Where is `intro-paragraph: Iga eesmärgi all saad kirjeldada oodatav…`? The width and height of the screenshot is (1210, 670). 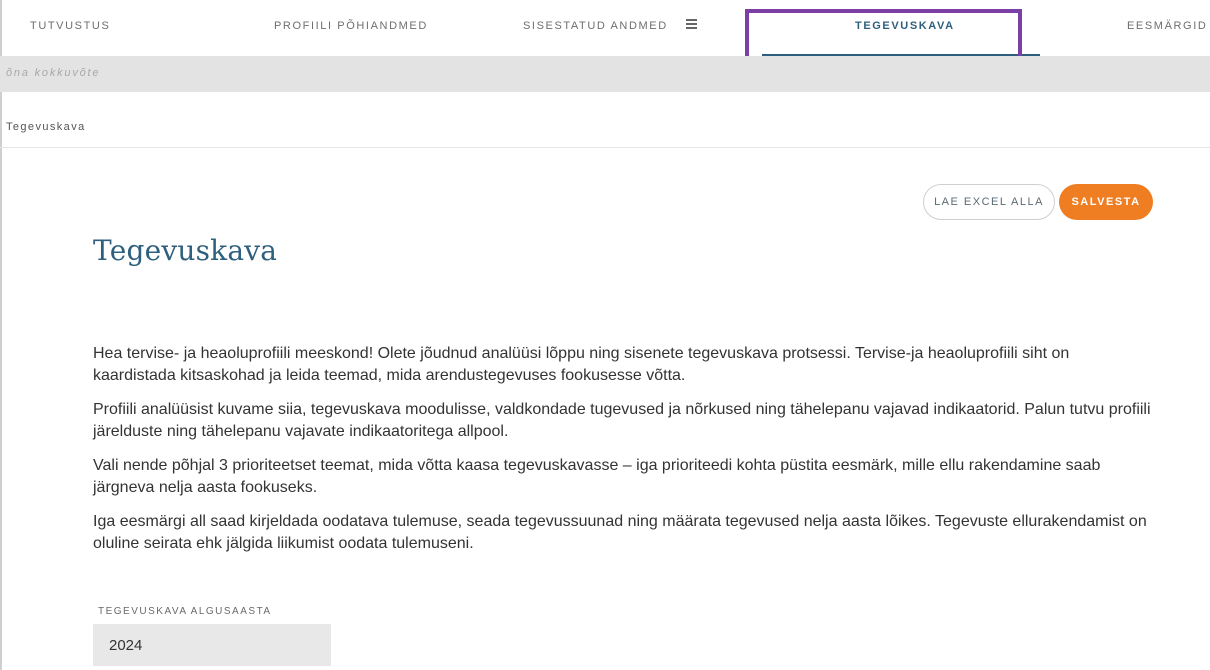 intro-paragraph: Iga eesmärgi all saad kirjeldada oodatav… is located at coordinates (620, 532).